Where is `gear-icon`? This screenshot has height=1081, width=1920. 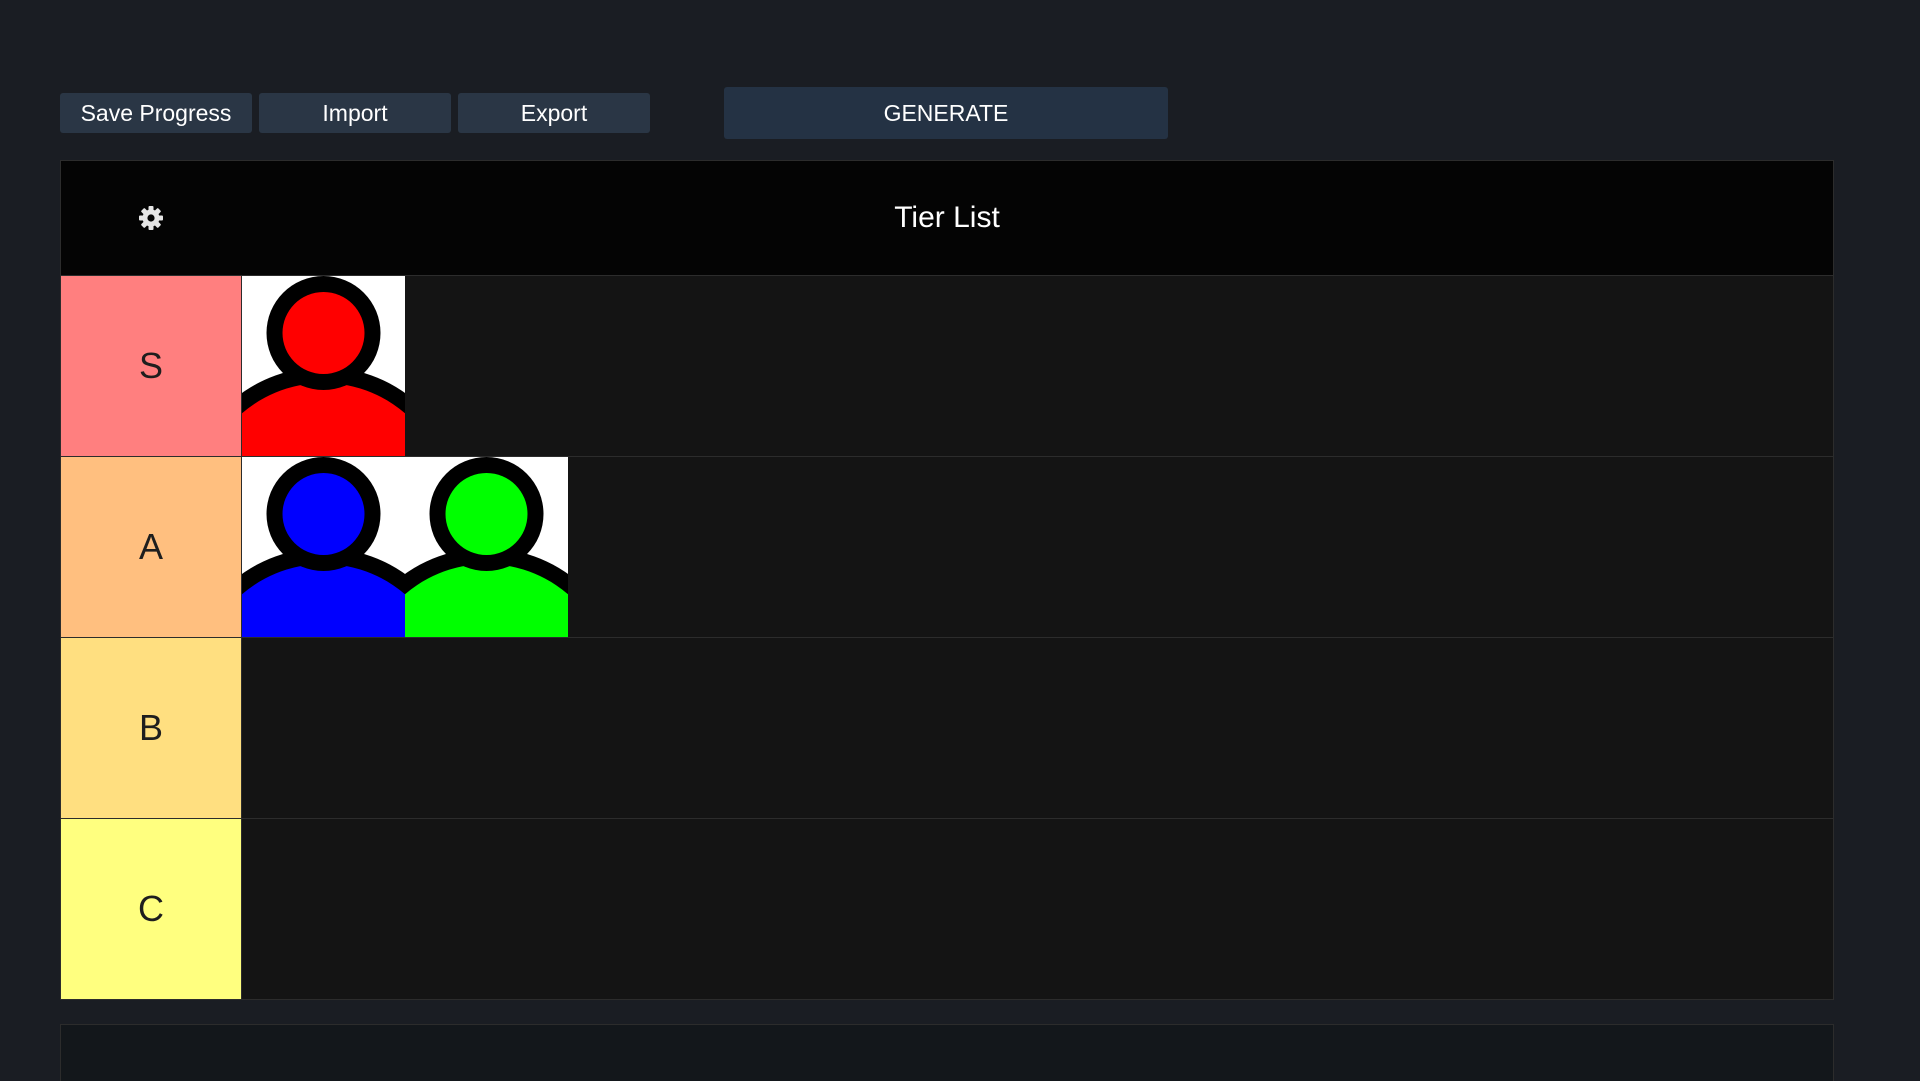
gear-icon is located at coordinates (151, 218).